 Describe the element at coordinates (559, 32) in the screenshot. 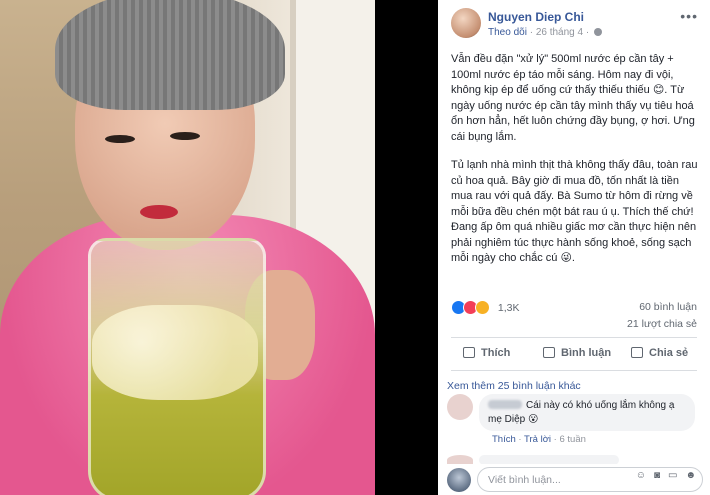

I see `post-date: 26 tháng 4` at that location.